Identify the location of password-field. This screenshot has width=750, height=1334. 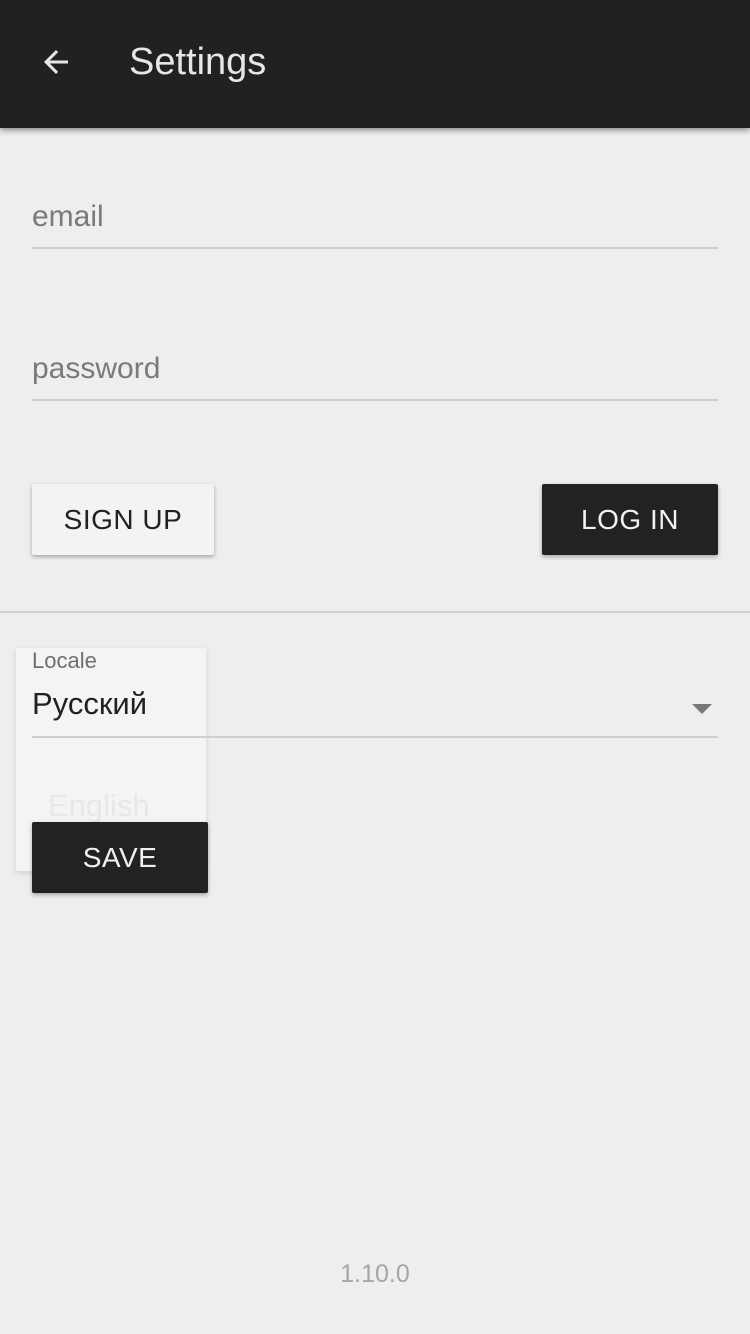
(375, 369).